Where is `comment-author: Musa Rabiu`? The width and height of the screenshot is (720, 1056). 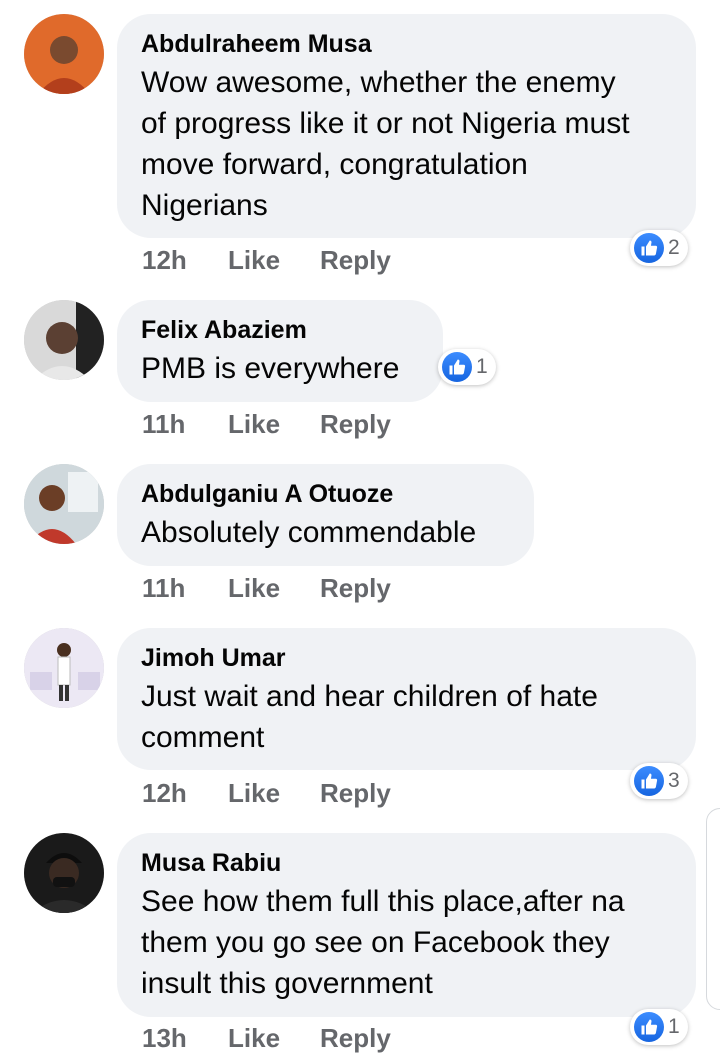
comment-author: Musa Rabiu is located at coordinates (406, 863).